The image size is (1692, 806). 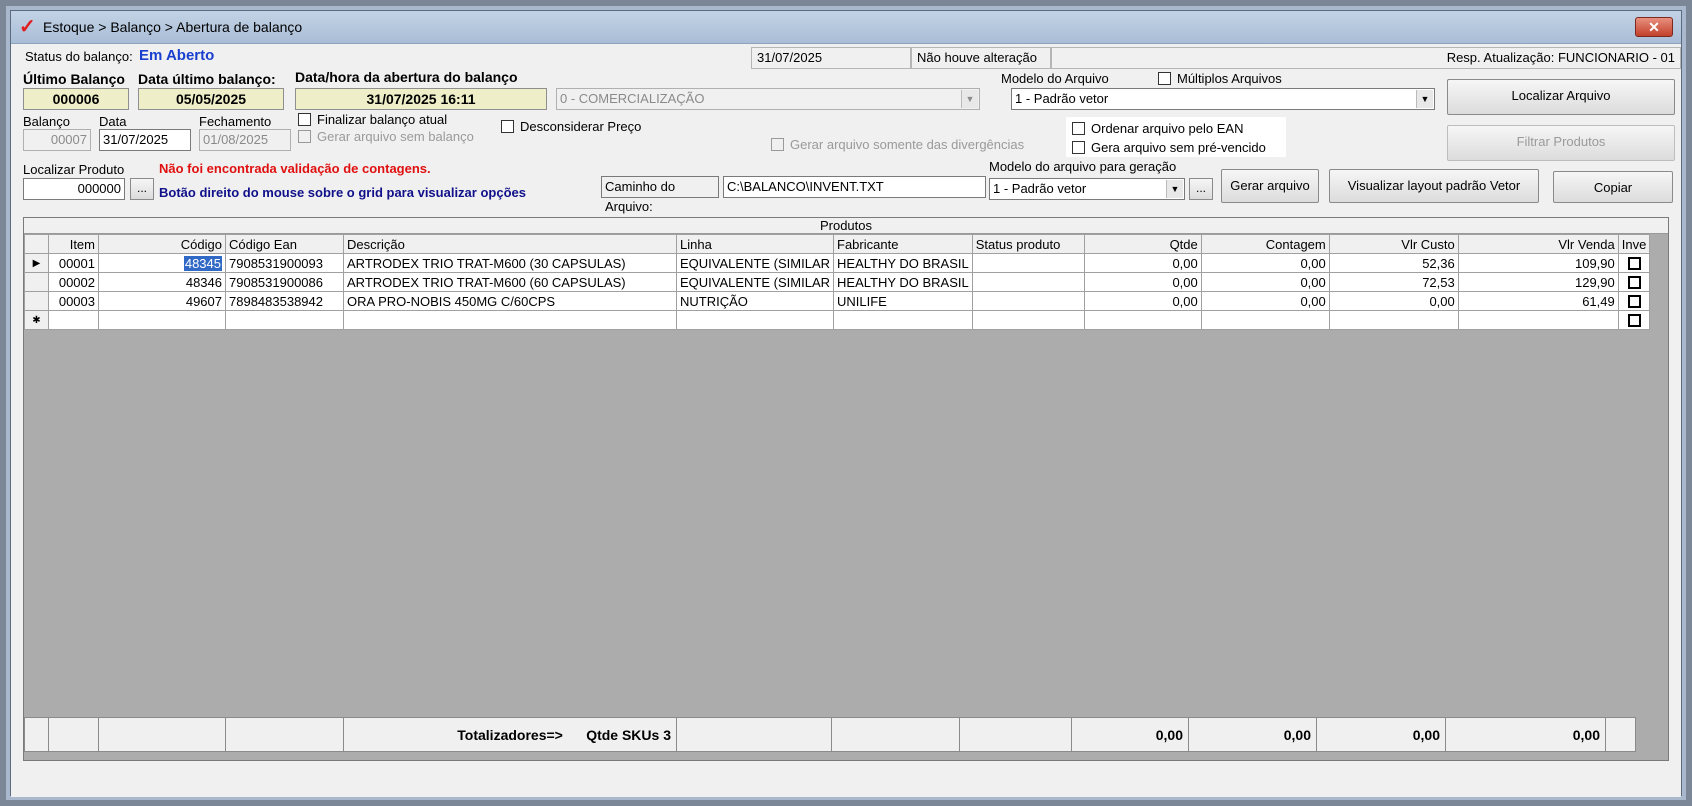 I want to click on cell-codigo: 48345, so click(x=162, y=263).